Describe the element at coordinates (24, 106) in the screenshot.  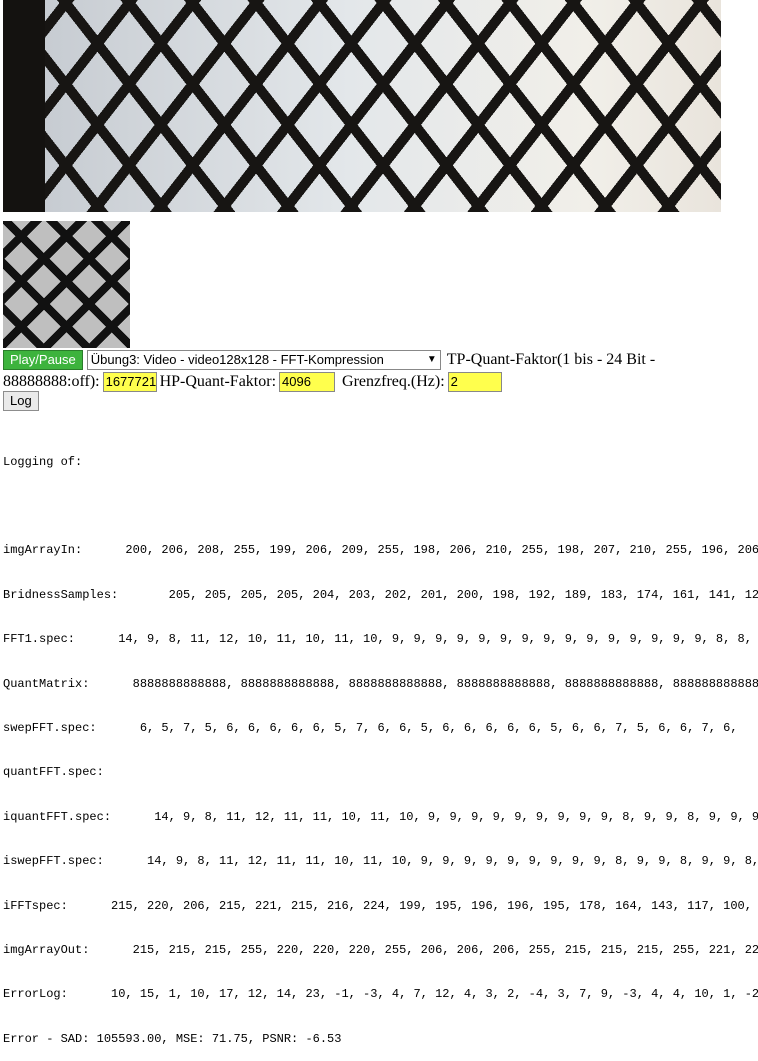
I see `video-frame-edge` at that location.